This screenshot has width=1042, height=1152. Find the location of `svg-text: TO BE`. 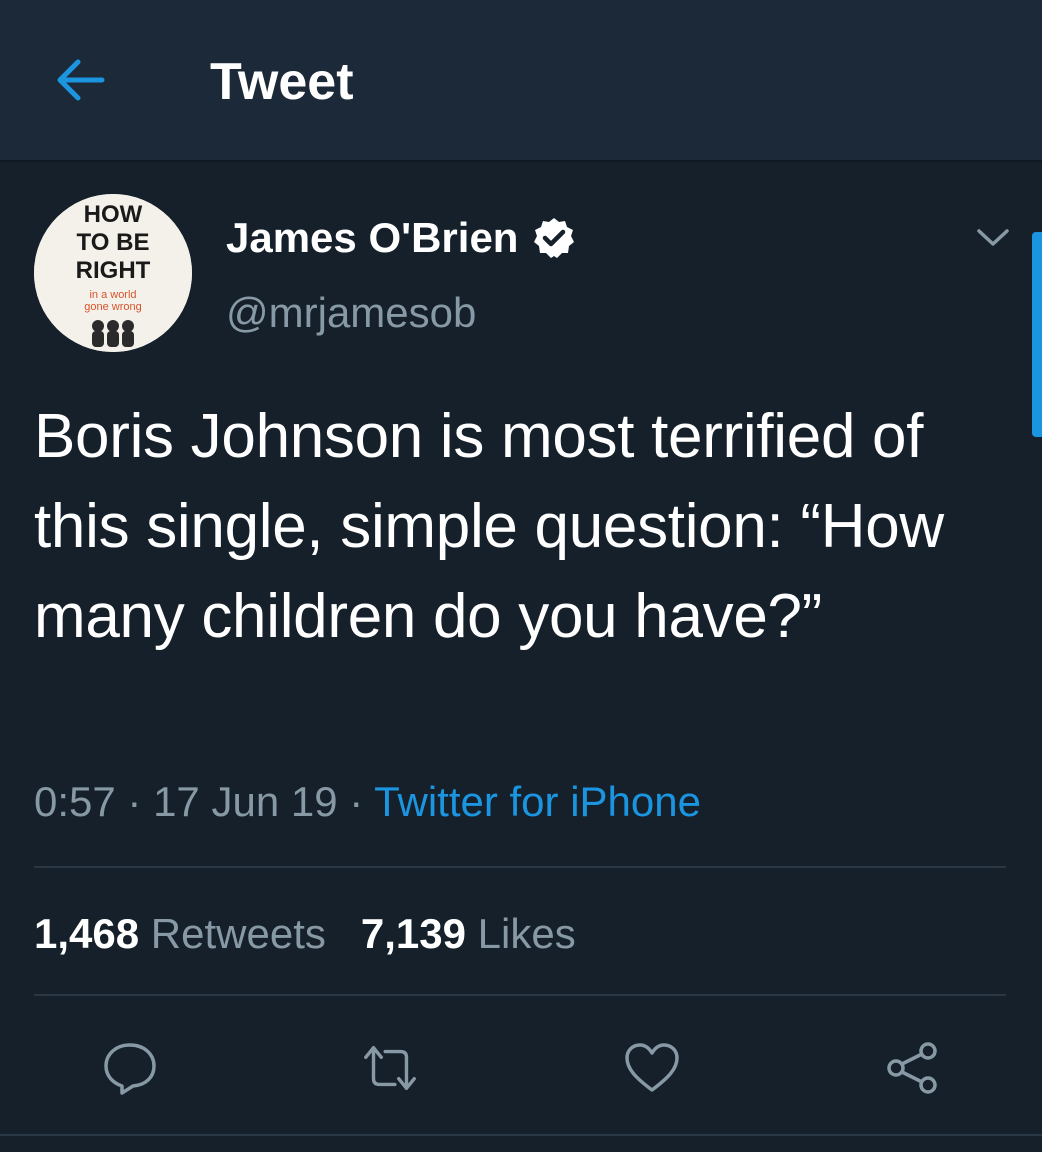

svg-text: TO BE is located at coordinates (113, 242).